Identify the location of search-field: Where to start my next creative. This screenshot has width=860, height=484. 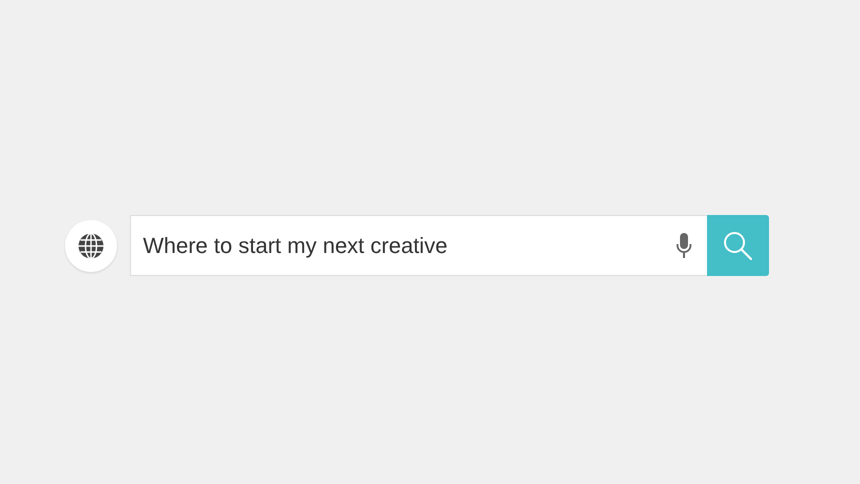
(418, 245).